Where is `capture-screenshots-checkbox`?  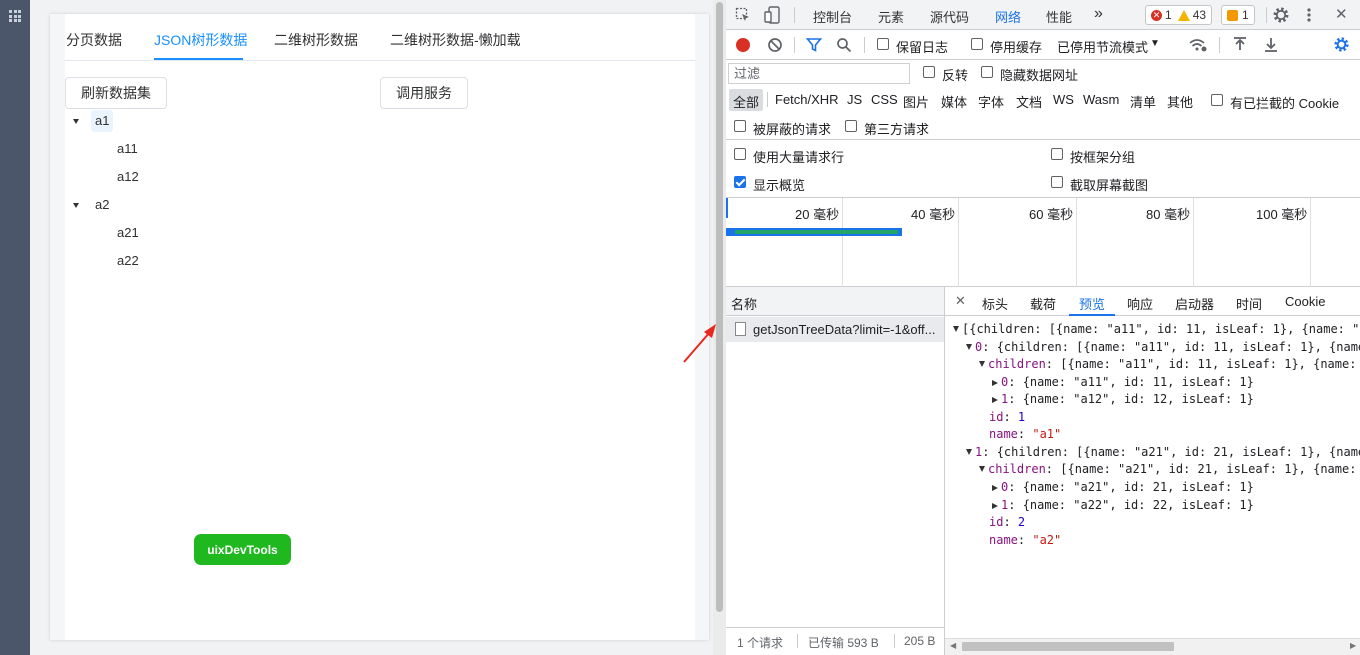
capture-screenshots-checkbox is located at coordinates (1057, 182).